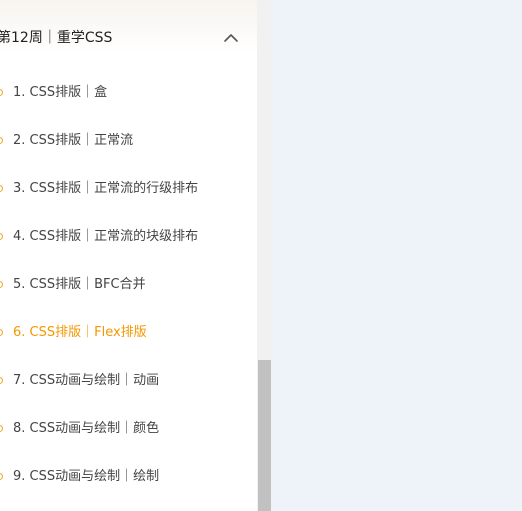 This screenshot has width=522, height=511. Describe the element at coordinates (106, 236) in the screenshot. I see `lesson-label: 4. CSS排版｜正常流的块级排布` at that location.